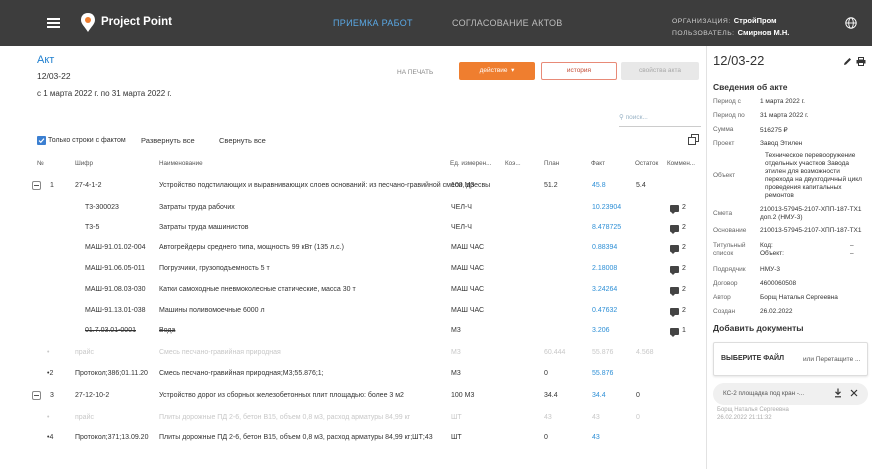 The height and width of the screenshot is (469, 872). Describe the element at coordinates (579, 71) in the screenshot. I see `history-button: история` at that location.